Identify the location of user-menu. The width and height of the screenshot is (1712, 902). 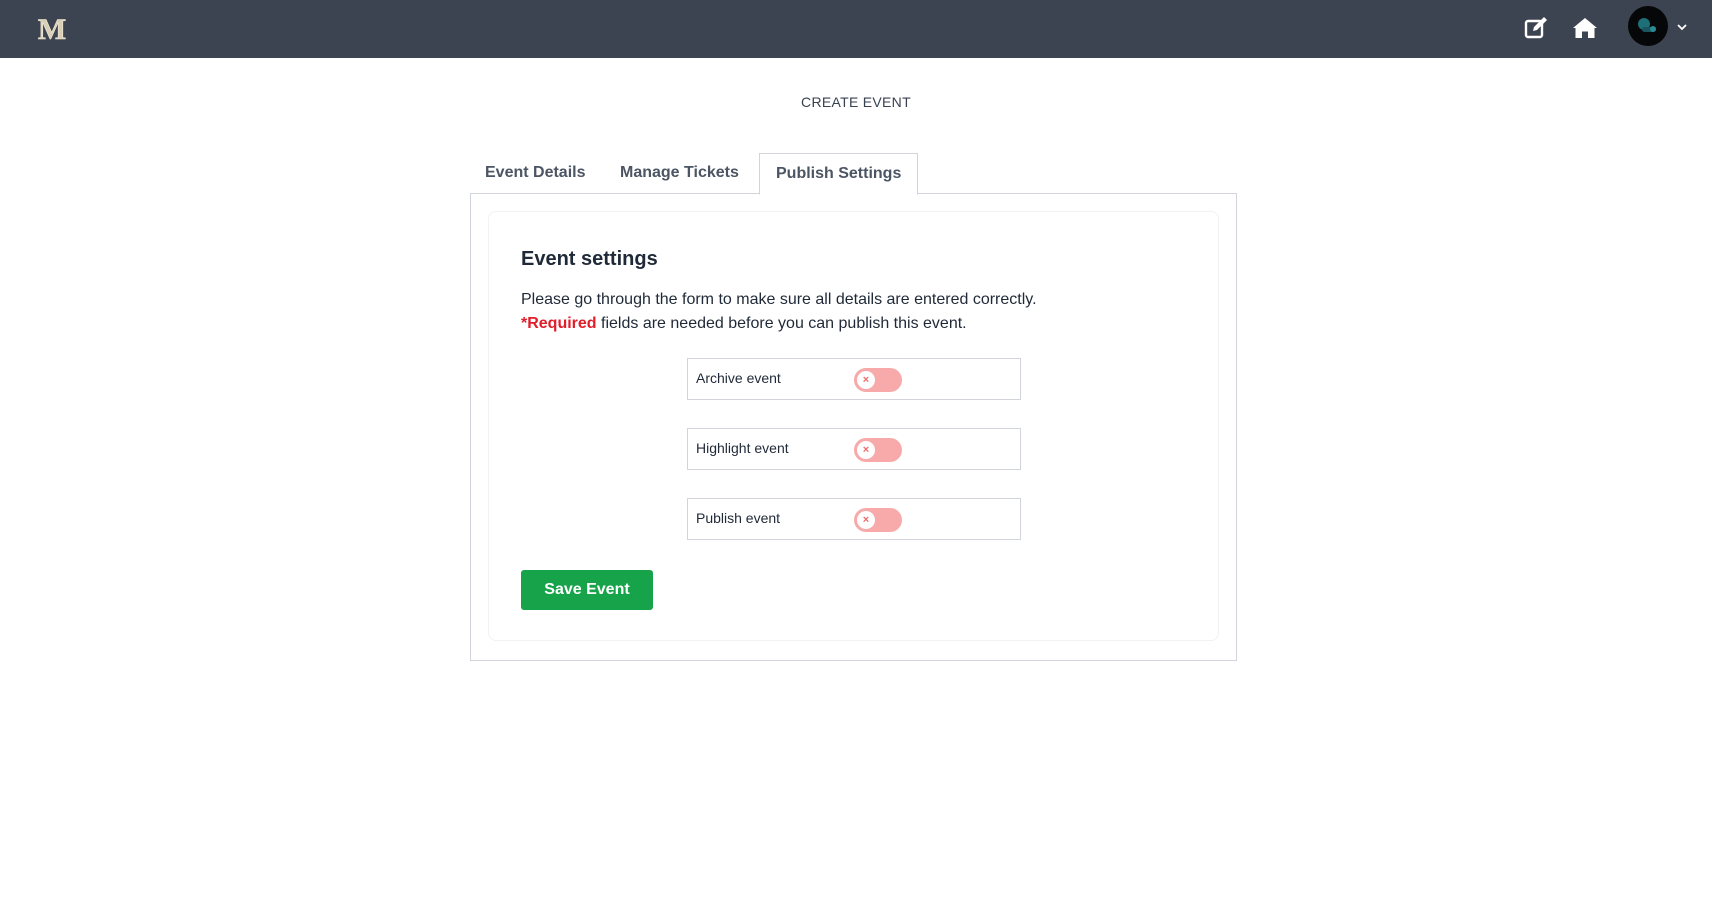
(1658, 28).